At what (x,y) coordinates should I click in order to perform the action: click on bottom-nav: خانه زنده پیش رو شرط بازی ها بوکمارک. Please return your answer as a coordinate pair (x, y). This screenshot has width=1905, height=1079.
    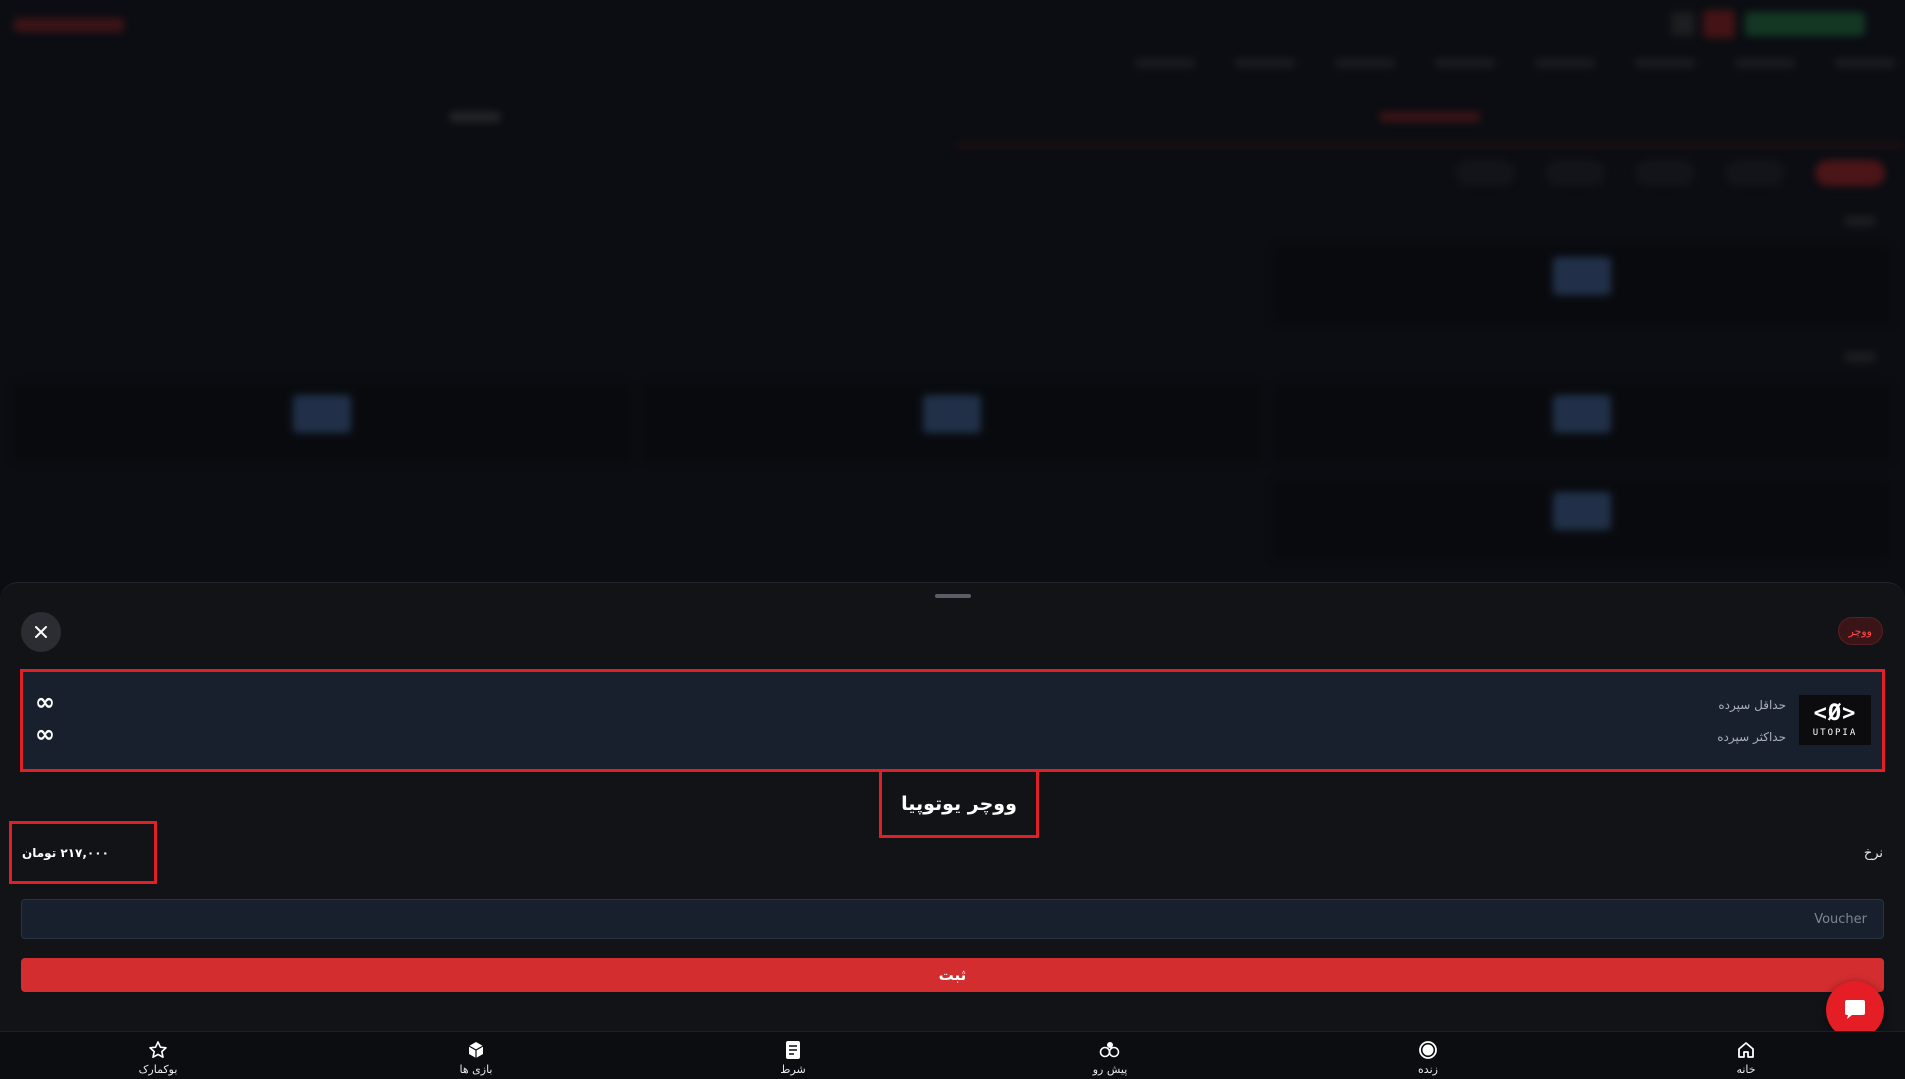
    Looking at the image, I should click on (952, 1055).